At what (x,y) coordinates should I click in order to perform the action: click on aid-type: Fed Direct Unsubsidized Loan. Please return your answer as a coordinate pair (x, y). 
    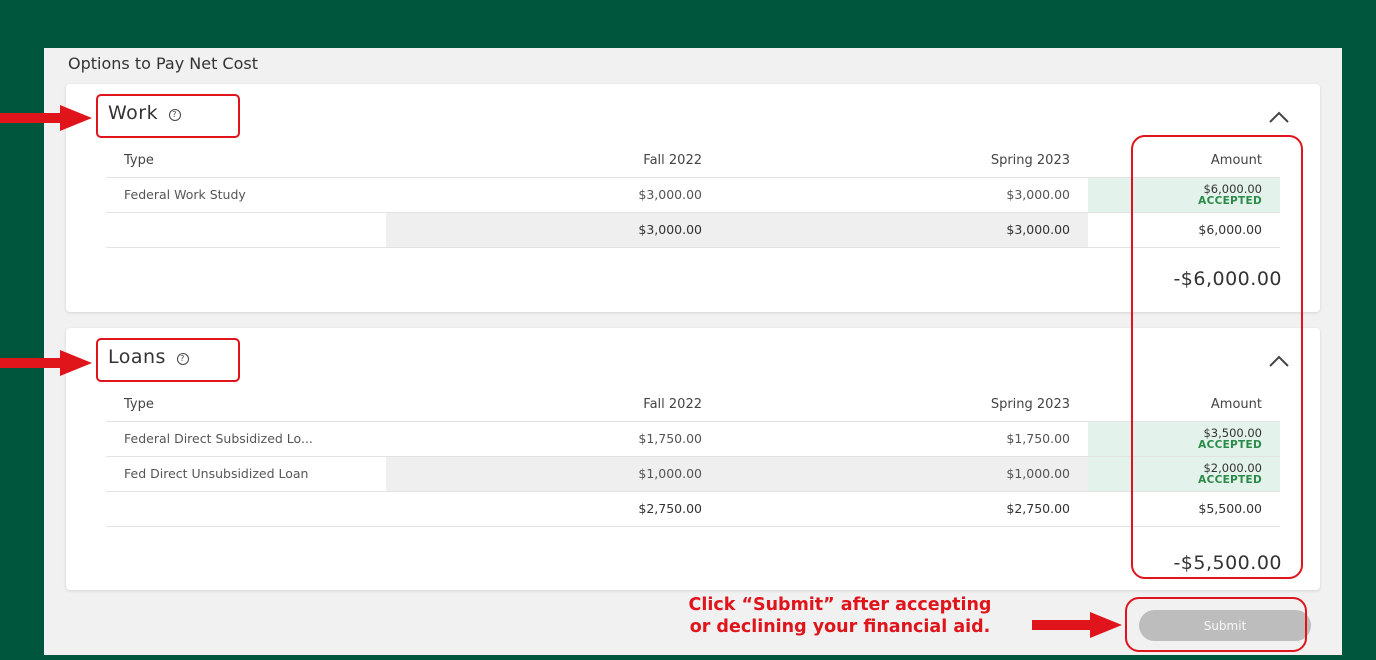
    Looking at the image, I should click on (246, 474).